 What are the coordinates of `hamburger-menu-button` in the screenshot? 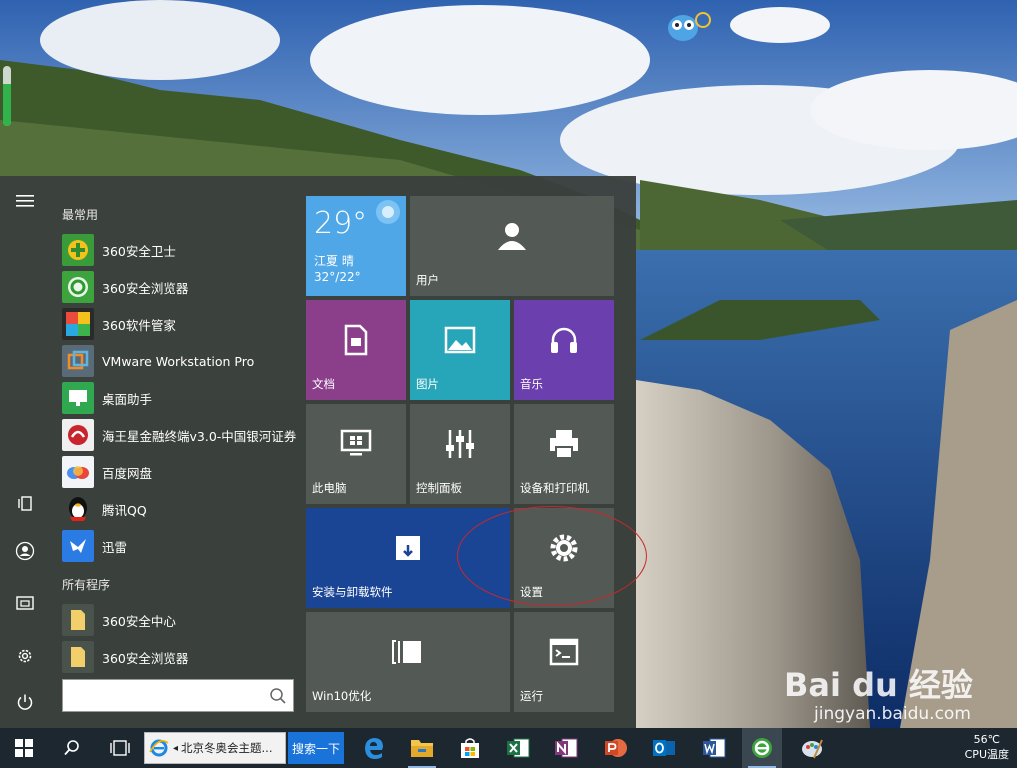 It's located at (25, 201).